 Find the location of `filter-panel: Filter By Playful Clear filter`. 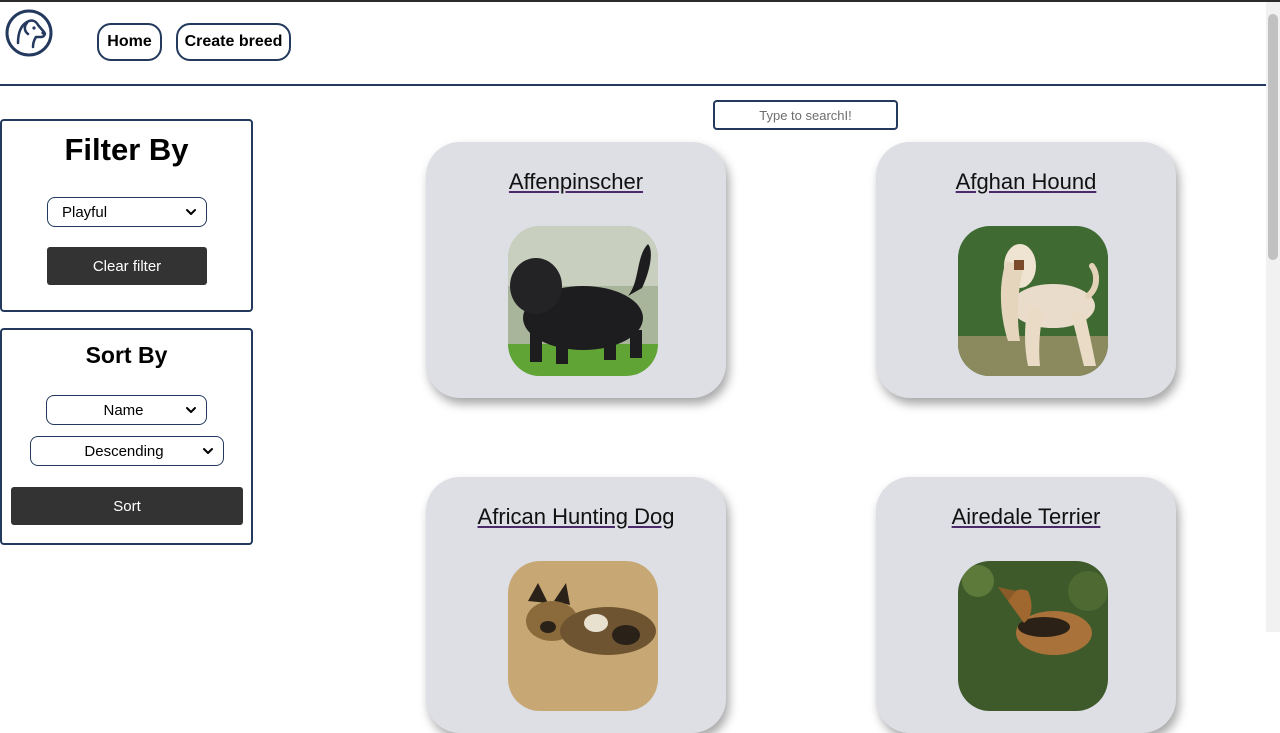

filter-panel: Filter By Playful Clear filter is located at coordinates (126, 215).